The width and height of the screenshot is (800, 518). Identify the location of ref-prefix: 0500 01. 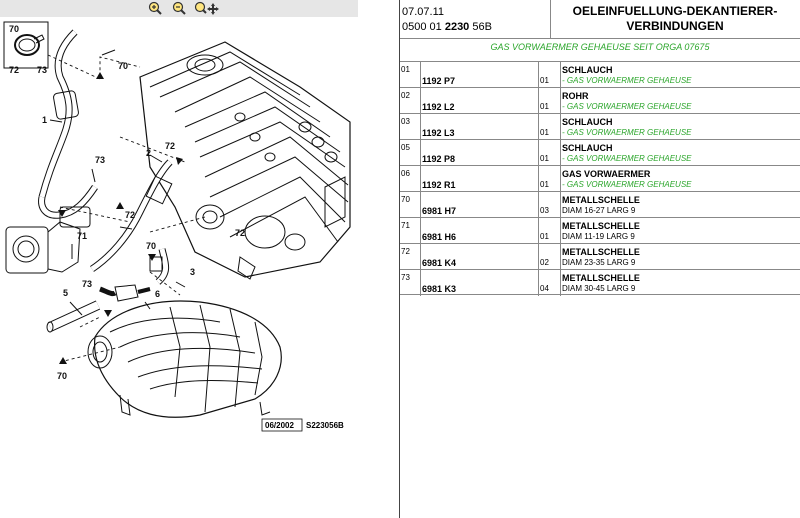
(422, 27).